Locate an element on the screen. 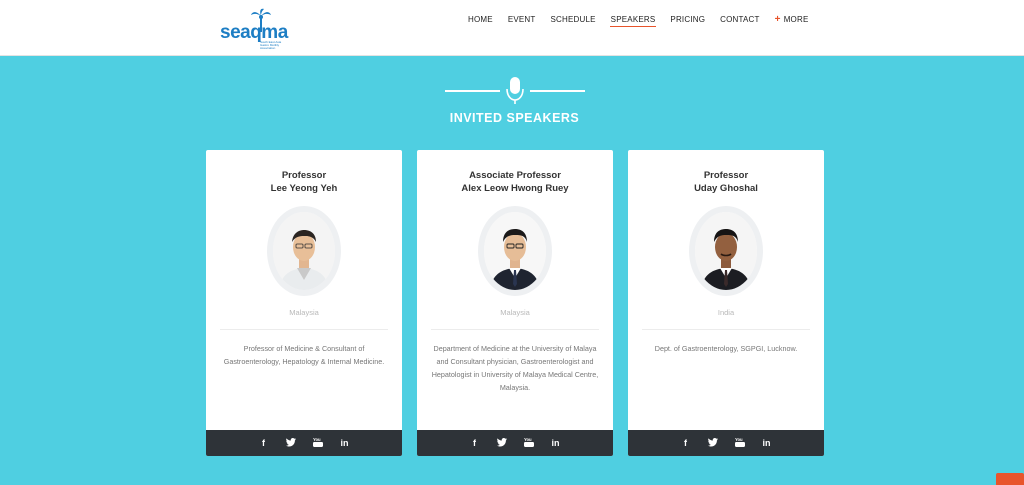 This screenshot has height=485, width=1024. speaker-name: Lee Yeong Yeh is located at coordinates (304, 188).